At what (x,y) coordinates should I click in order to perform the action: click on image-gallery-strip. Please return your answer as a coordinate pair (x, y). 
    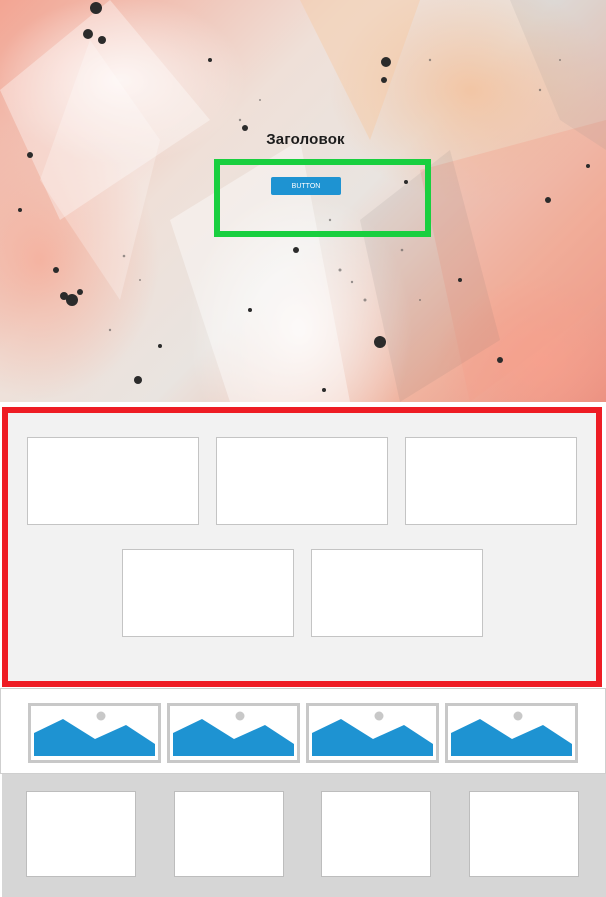
    Looking at the image, I should click on (303, 731).